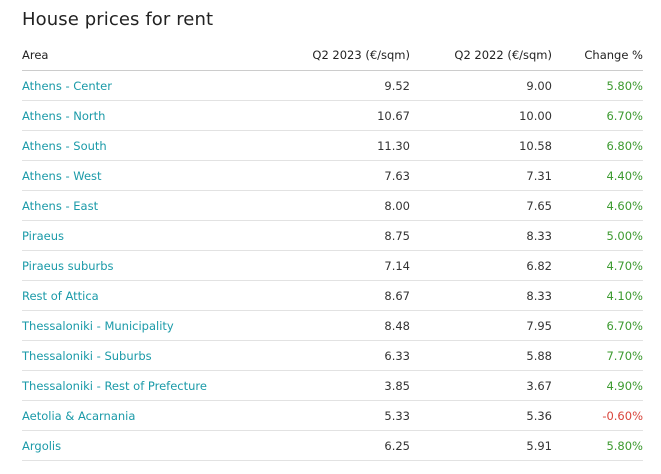 The height and width of the screenshot is (474, 661). Describe the element at coordinates (481, 415) in the screenshot. I see `q2-2022-cell: 5.36` at that location.